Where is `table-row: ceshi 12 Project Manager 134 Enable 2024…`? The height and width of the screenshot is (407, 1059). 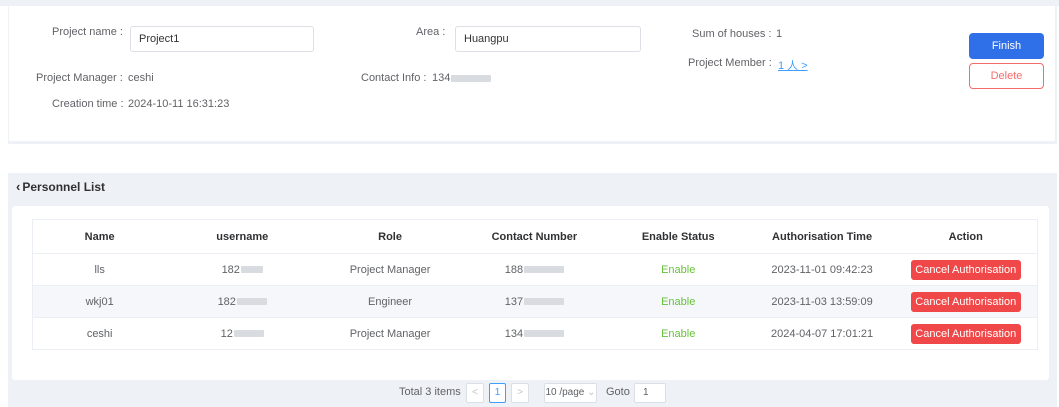 table-row: ceshi 12 Project Manager 134 Enable 2024… is located at coordinates (535, 333).